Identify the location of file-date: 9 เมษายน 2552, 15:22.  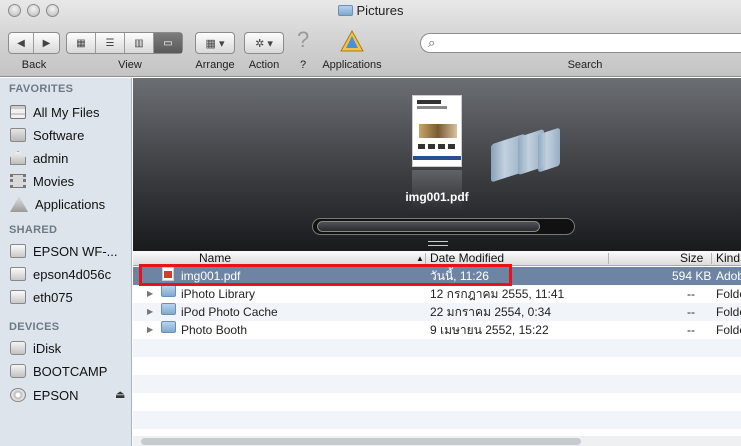
(489, 330).